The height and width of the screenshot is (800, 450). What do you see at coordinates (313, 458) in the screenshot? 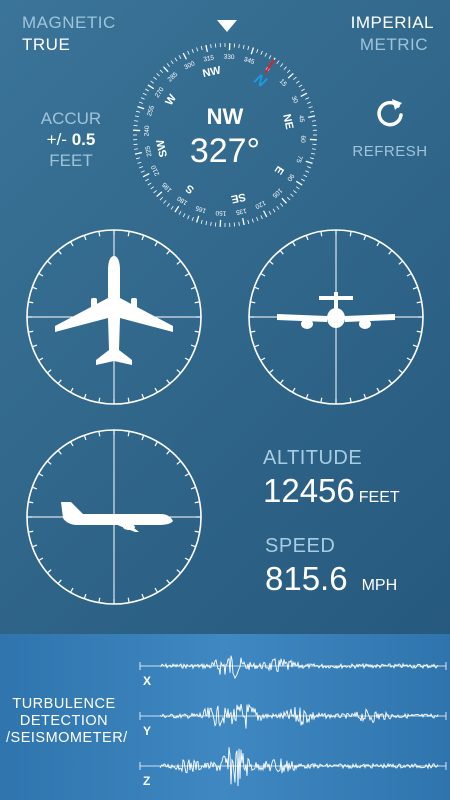
I see `altitude-title: ALTITUDE` at bounding box center [313, 458].